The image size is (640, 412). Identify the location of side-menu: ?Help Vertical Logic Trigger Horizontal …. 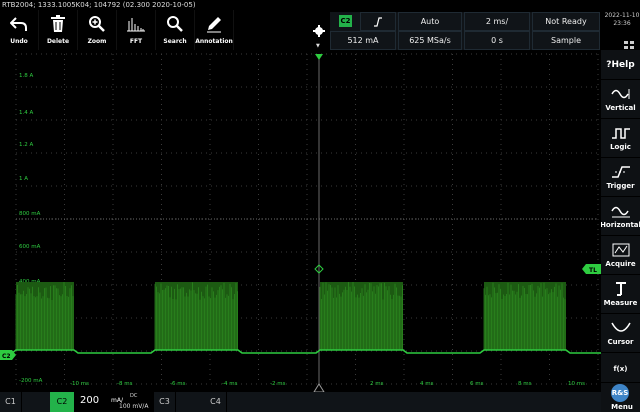
(620, 231).